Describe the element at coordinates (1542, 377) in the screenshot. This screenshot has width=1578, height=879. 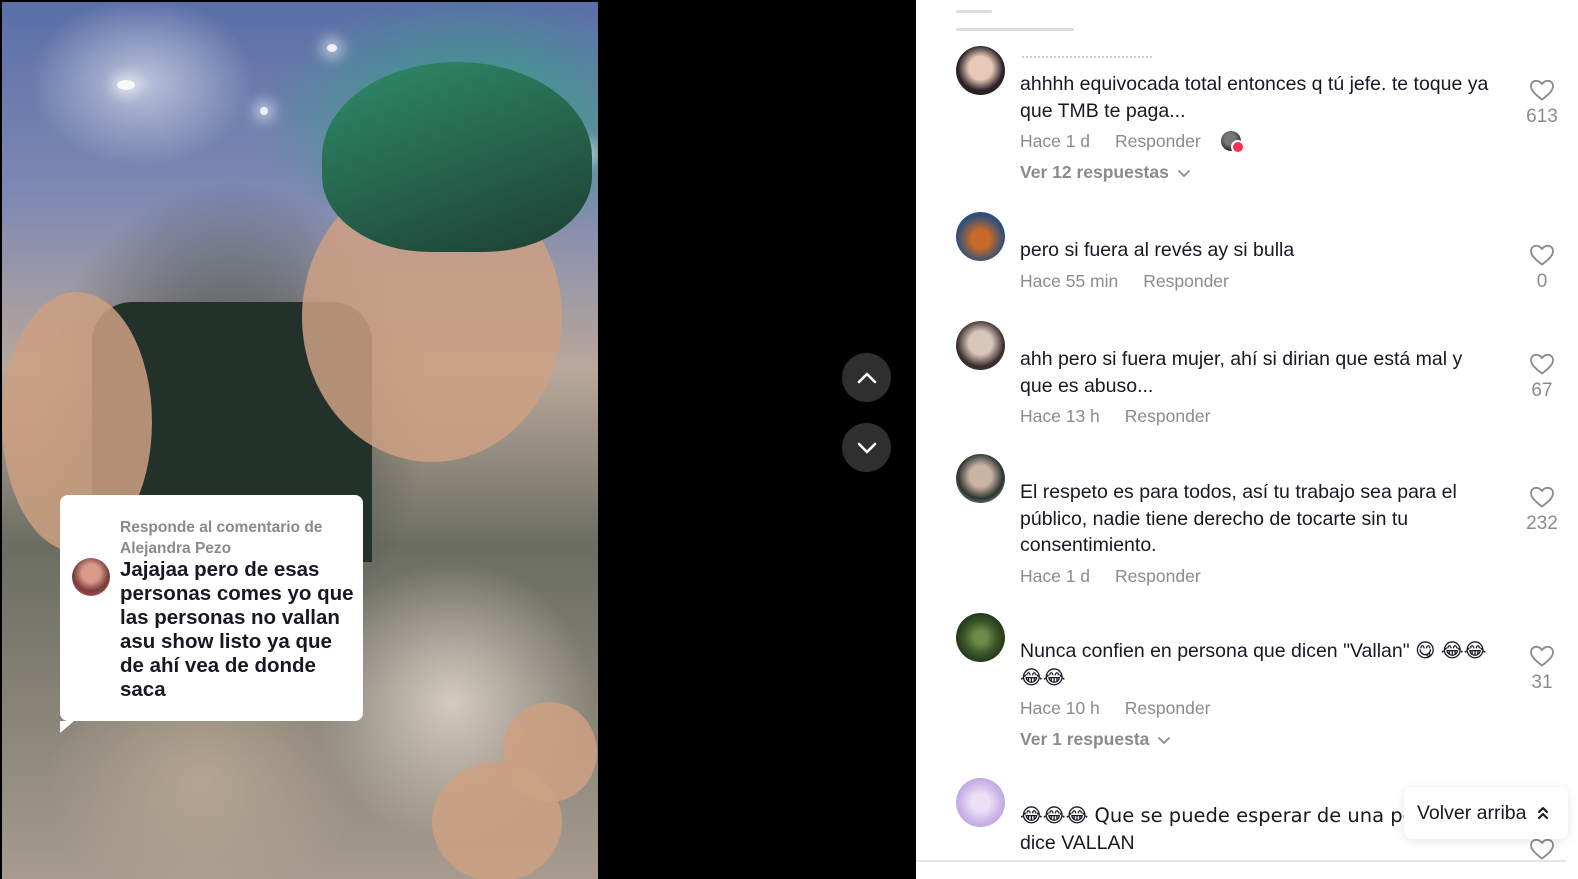
I see `like-control: 67` at that location.